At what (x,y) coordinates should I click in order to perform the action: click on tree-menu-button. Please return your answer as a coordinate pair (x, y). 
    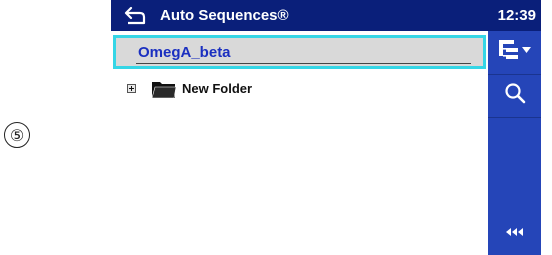
    Looking at the image, I should click on (514, 52).